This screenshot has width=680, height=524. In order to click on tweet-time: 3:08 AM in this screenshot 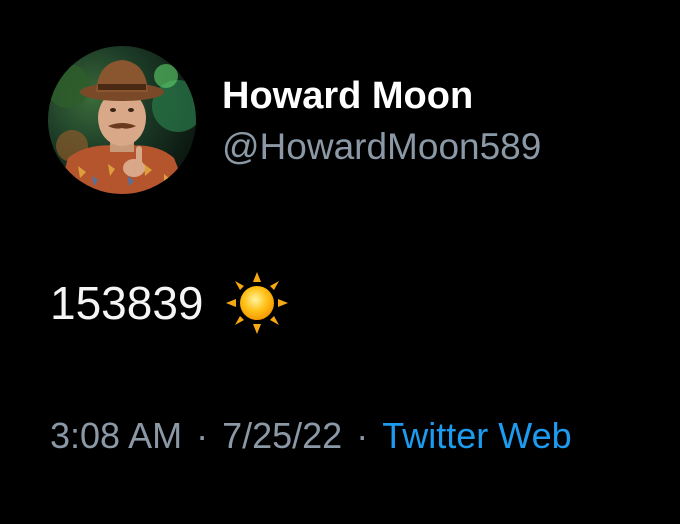, I will do `click(116, 436)`.